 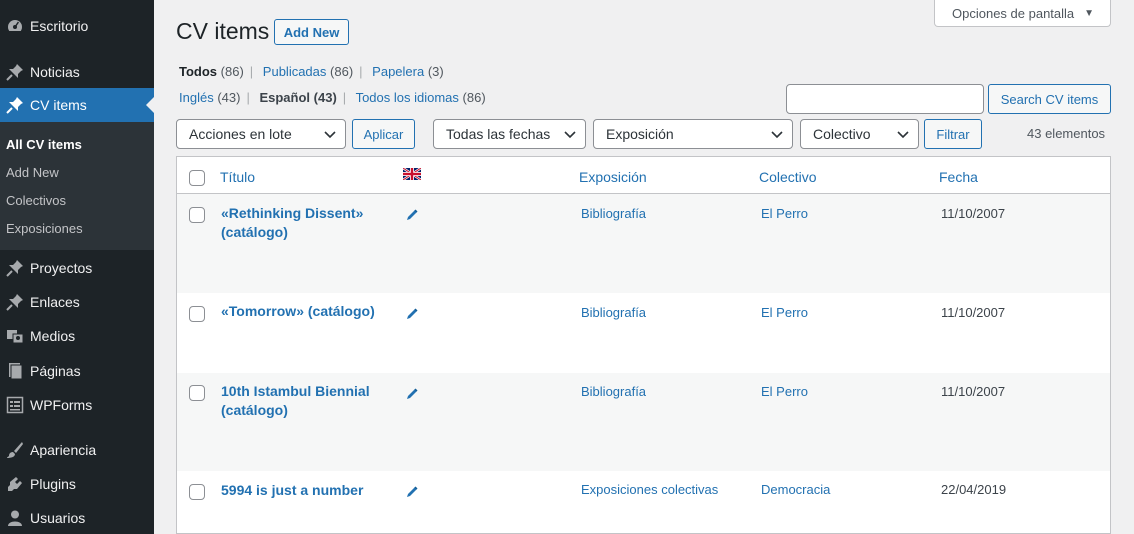 I want to click on menu-label: Escritorio, so click(x=59, y=26).